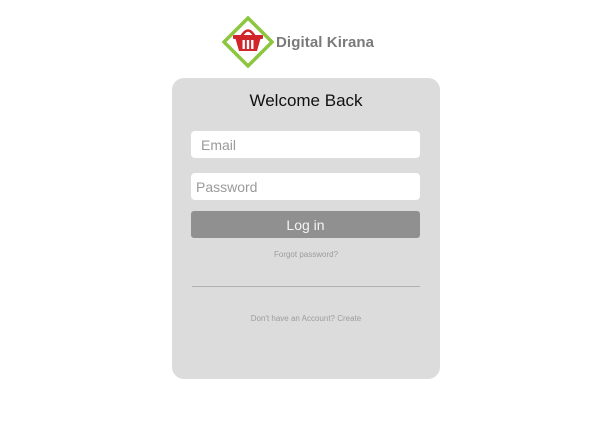  I want to click on password-input, so click(305, 186).